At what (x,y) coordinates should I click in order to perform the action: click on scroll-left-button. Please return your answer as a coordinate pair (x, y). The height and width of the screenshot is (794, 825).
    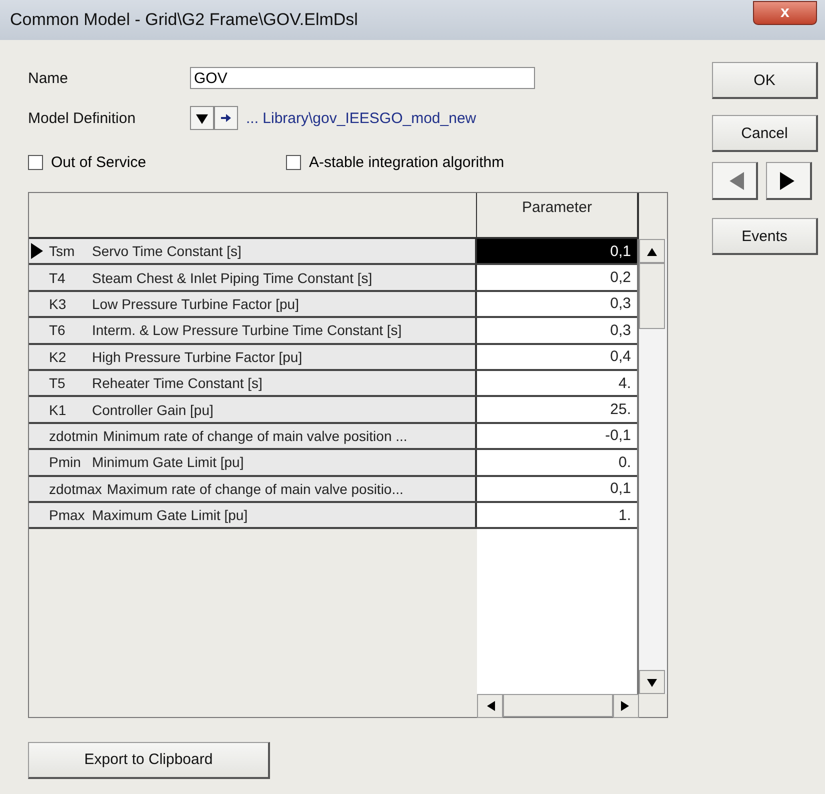
    Looking at the image, I should click on (490, 706).